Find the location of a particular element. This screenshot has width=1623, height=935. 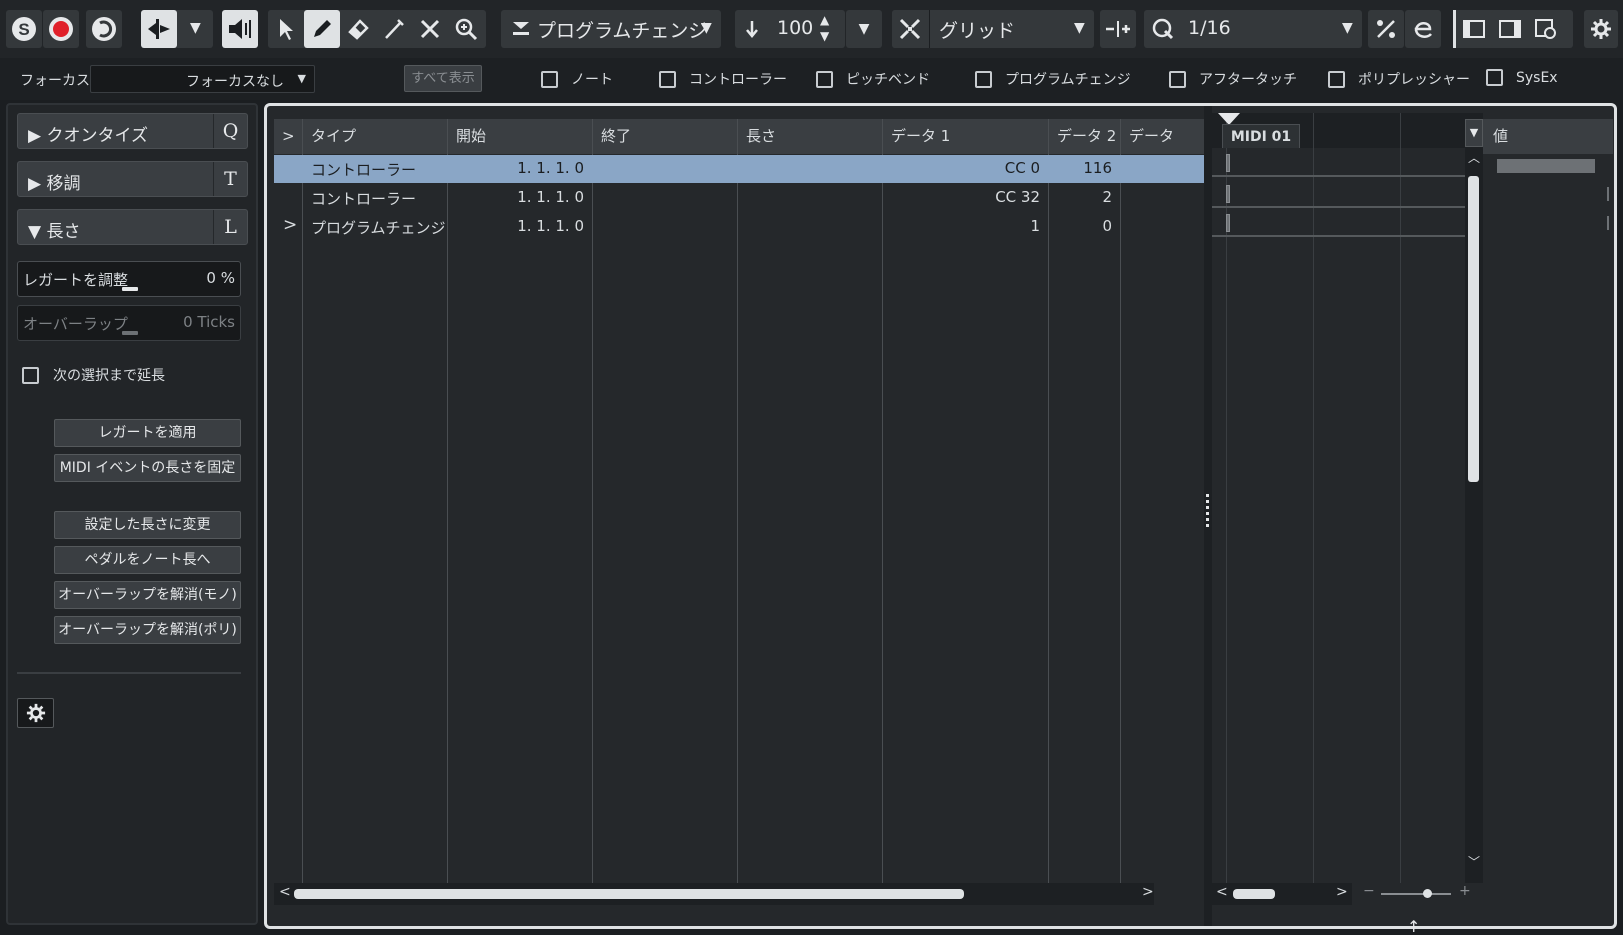

filter-program-change: プログラムチェンジ is located at coordinates (1053, 79).